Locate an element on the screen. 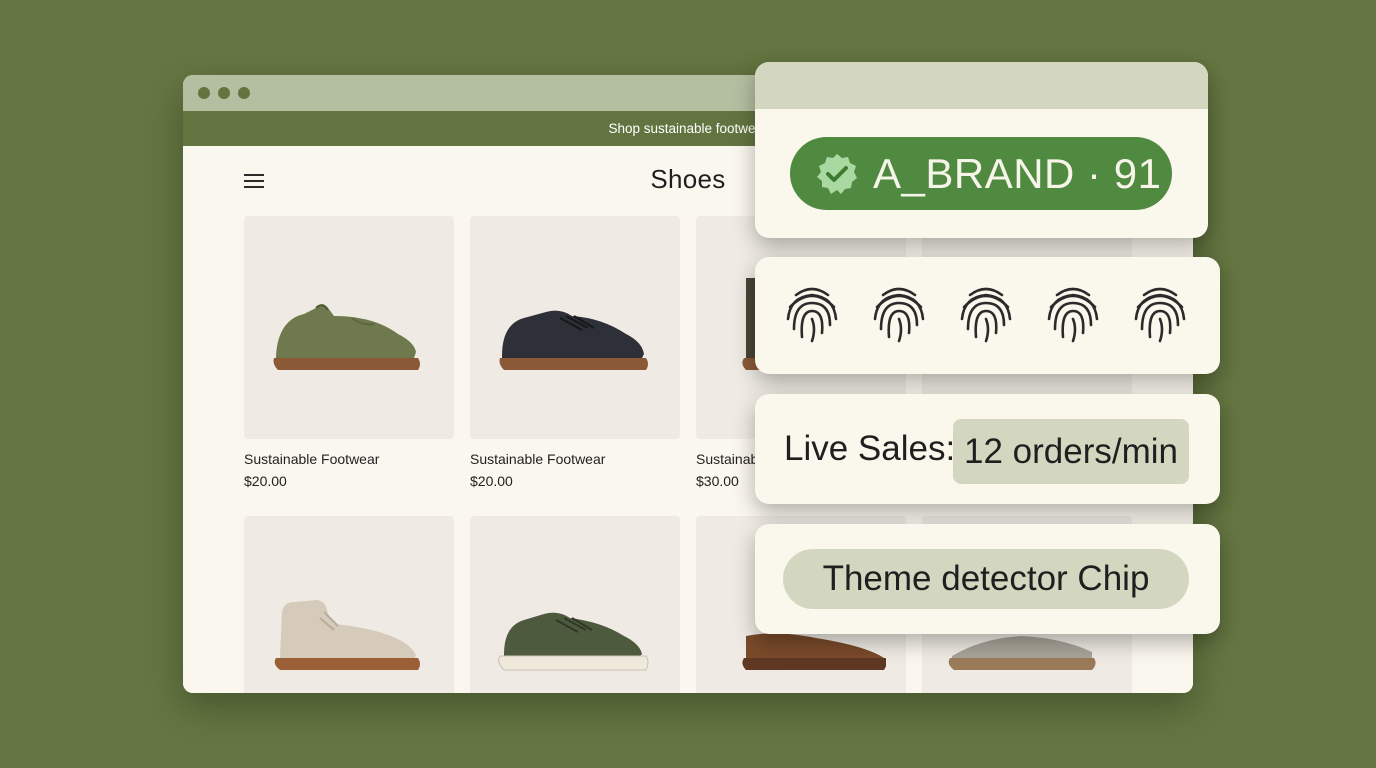 The height and width of the screenshot is (768, 1376). window-close-button is located at coordinates (204, 93).